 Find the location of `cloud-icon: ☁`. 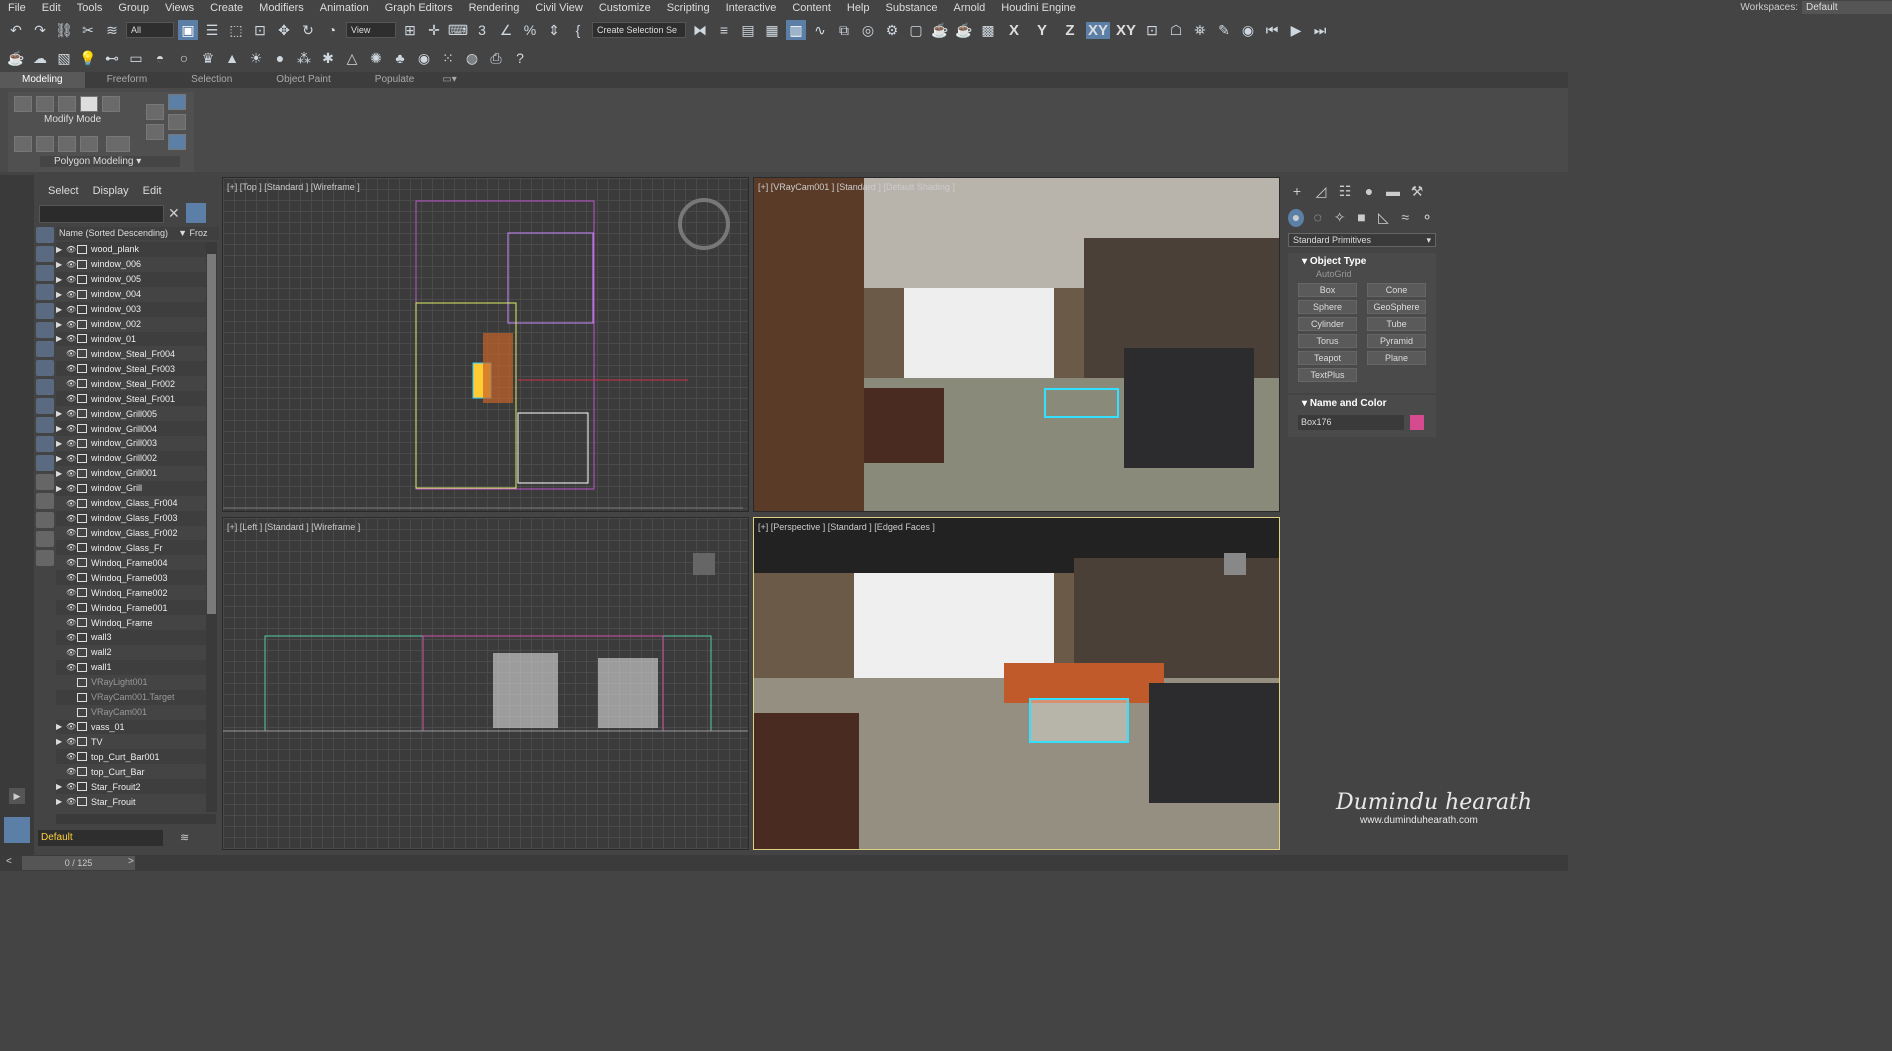

cloud-icon: ☁ is located at coordinates (40, 58).